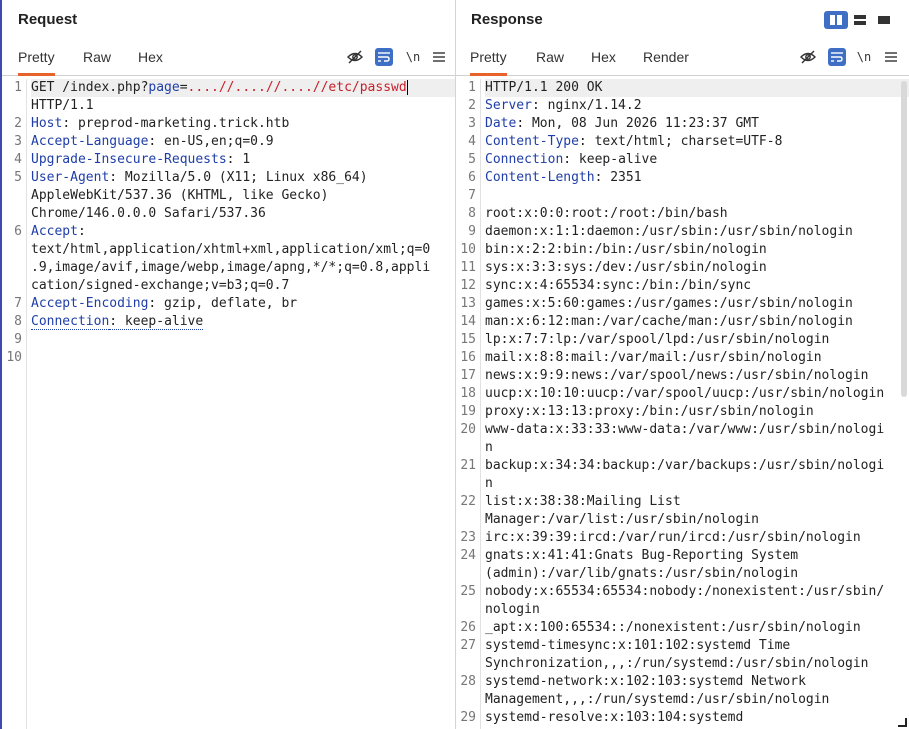 This screenshot has height=729, width=909. Describe the element at coordinates (407, 87) in the screenshot. I see `text-caret` at that location.